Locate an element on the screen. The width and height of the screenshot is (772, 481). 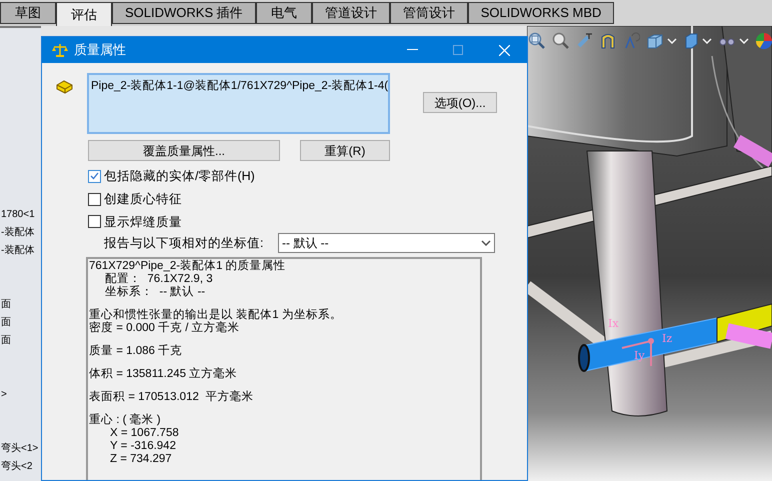
result-line: 表面积 = 170513.012 平方毫米 is located at coordinates (171, 397).